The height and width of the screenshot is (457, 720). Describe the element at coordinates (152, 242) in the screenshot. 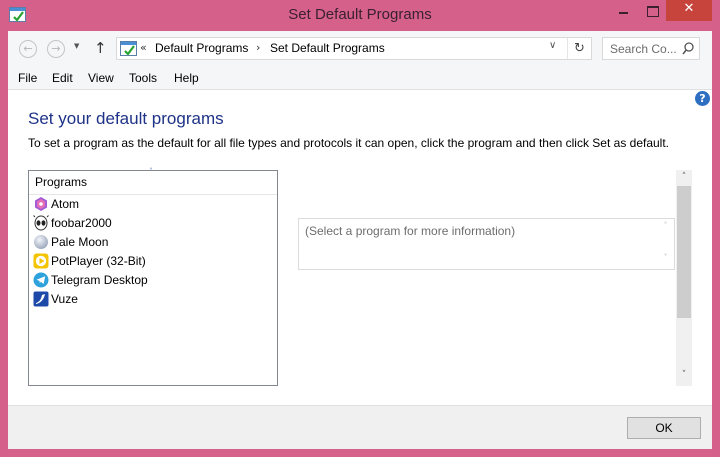

I see `list-item-pale-moon: Pale Moon` at that location.